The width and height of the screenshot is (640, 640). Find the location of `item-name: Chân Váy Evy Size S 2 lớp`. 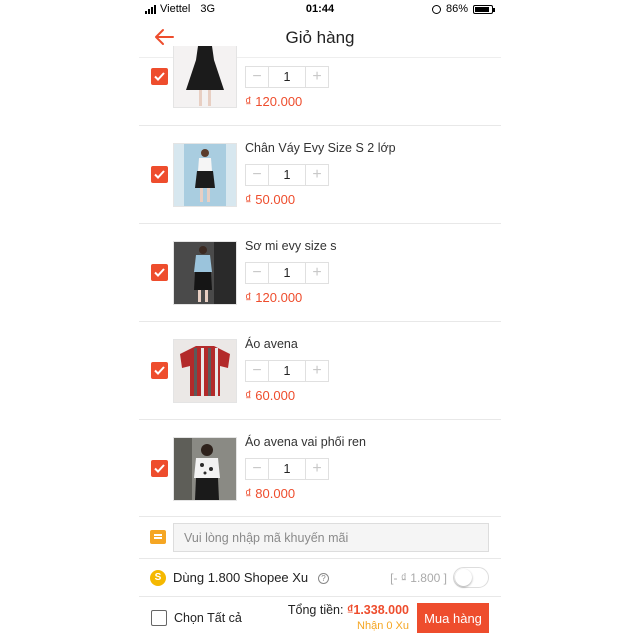

item-name: Chân Váy Evy Size S 2 lớp is located at coordinates (320, 148).